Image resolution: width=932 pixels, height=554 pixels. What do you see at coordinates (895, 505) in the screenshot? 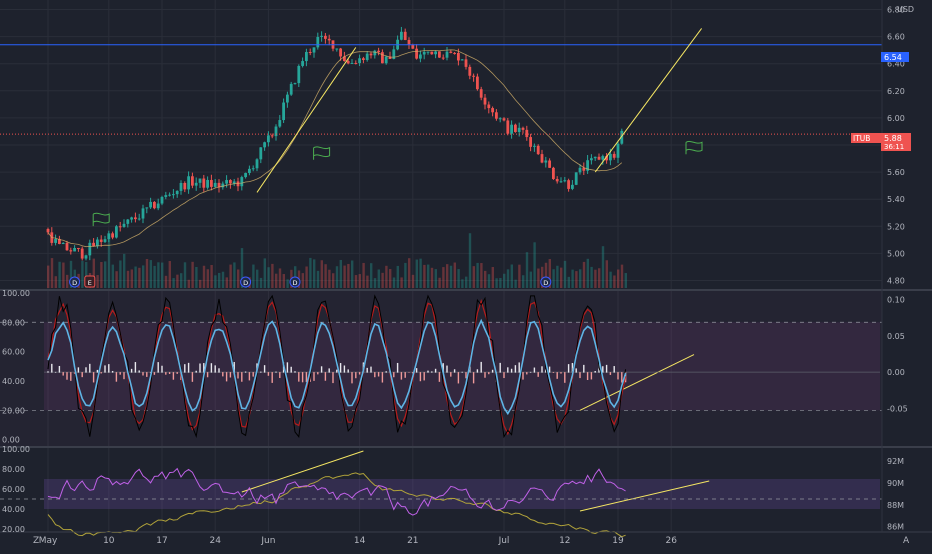
I see `rsi-tick-right: 88M` at bounding box center [895, 505].